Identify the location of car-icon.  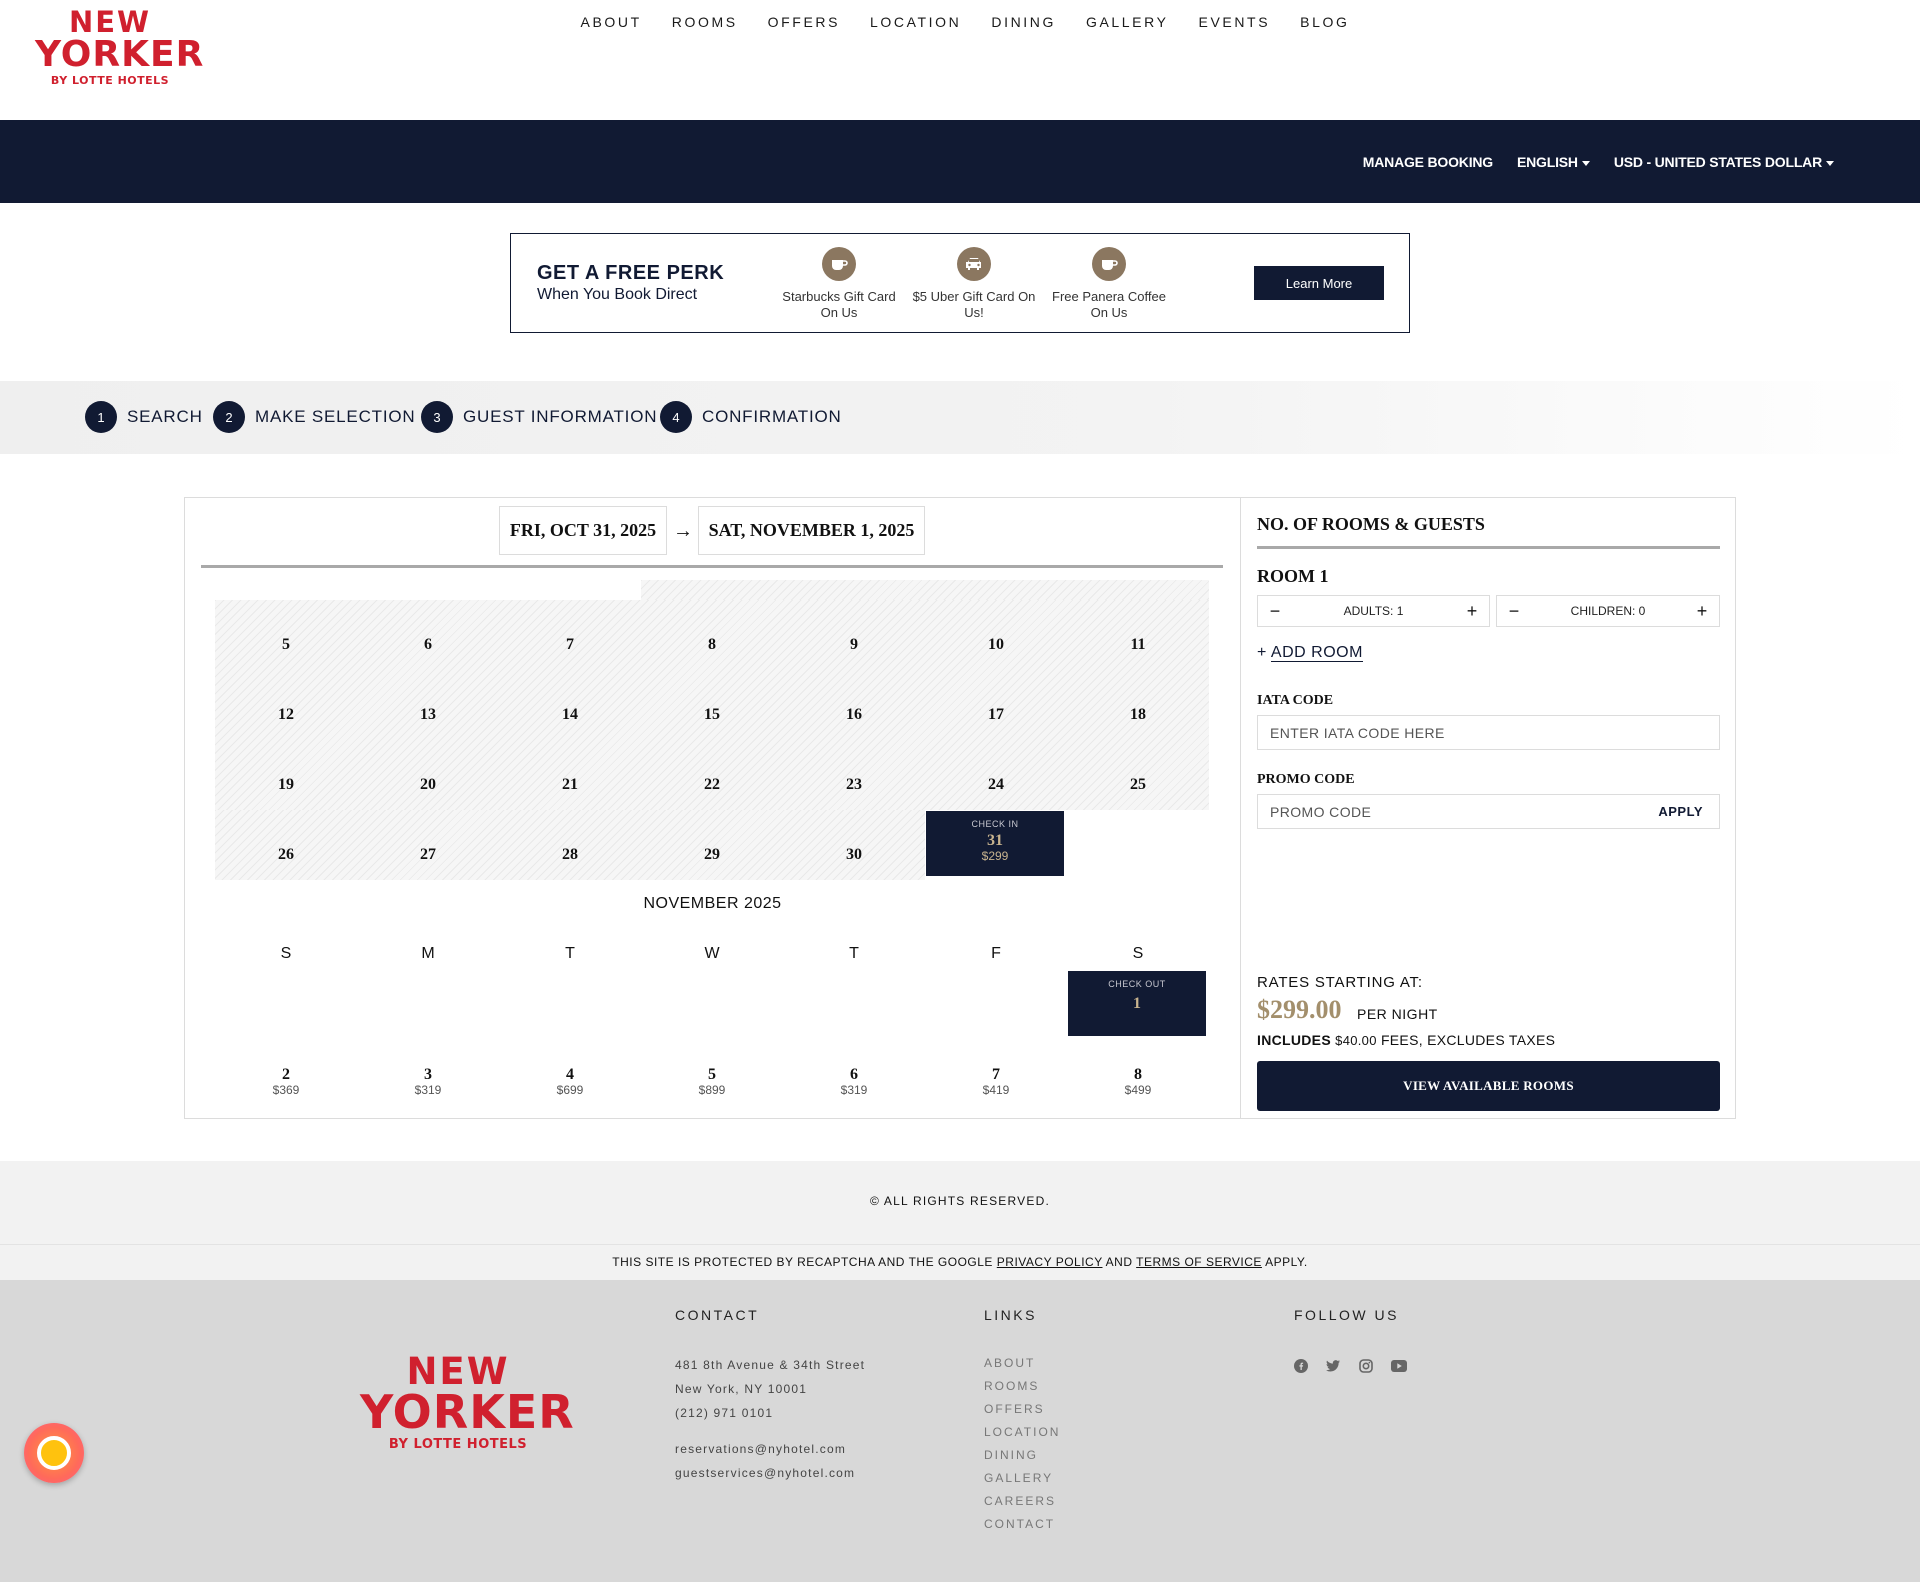
(974, 264).